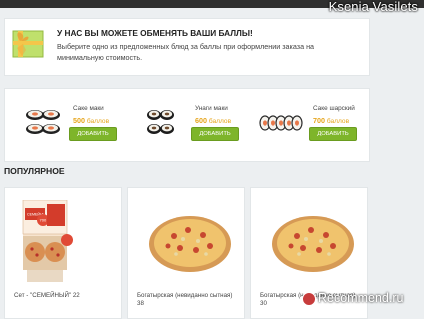 The image size is (424, 319). I want to click on exchange-item-name: Унаги маки, so click(211, 108).